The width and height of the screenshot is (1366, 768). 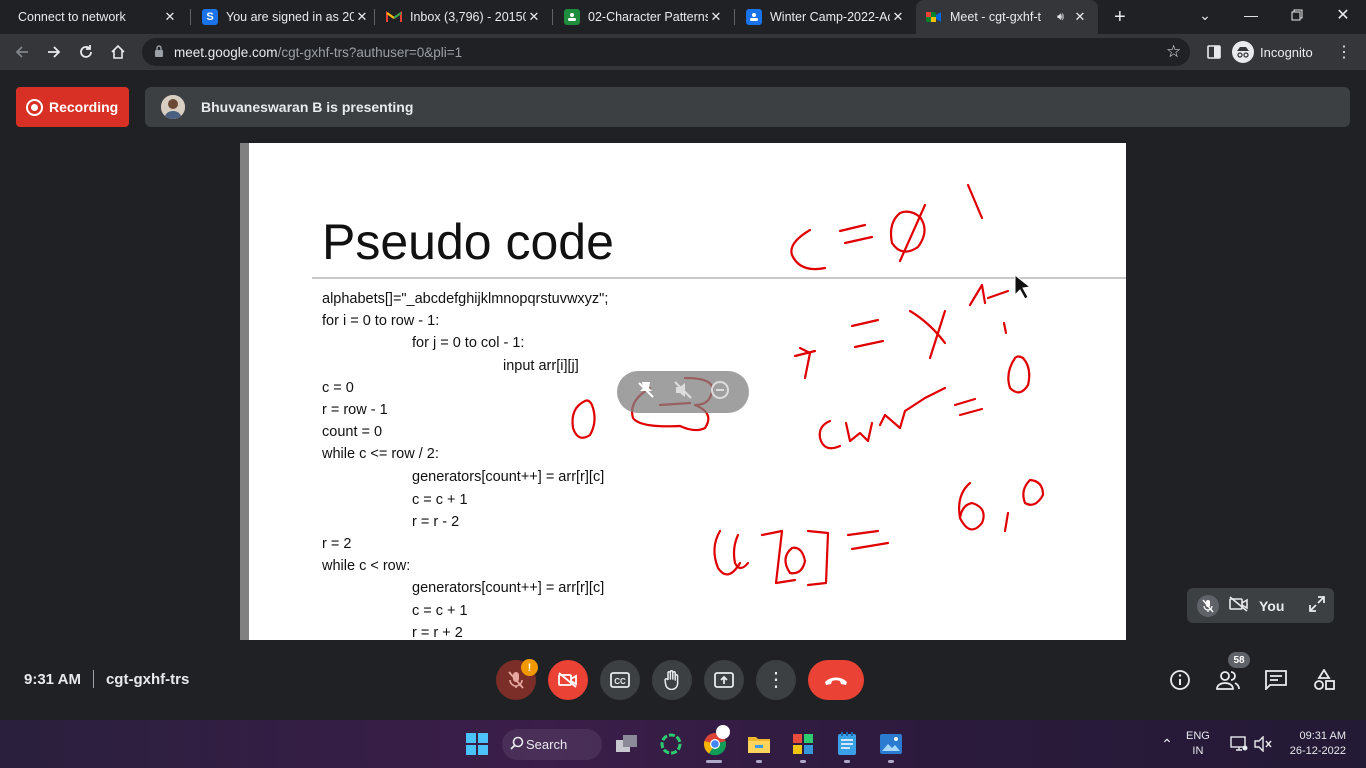 I want to click on hand-icon, so click(x=671, y=680).